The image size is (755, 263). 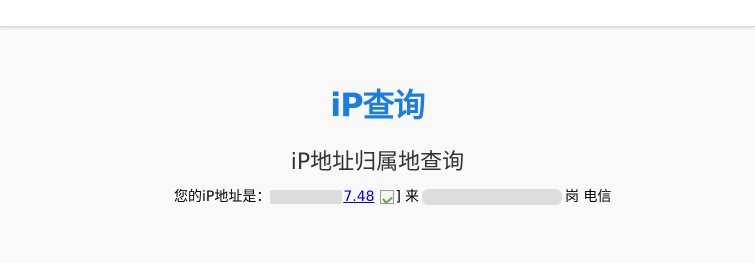 What do you see at coordinates (222, 197) in the screenshot?
I see `ip-label: 您的iP地址是：` at bounding box center [222, 197].